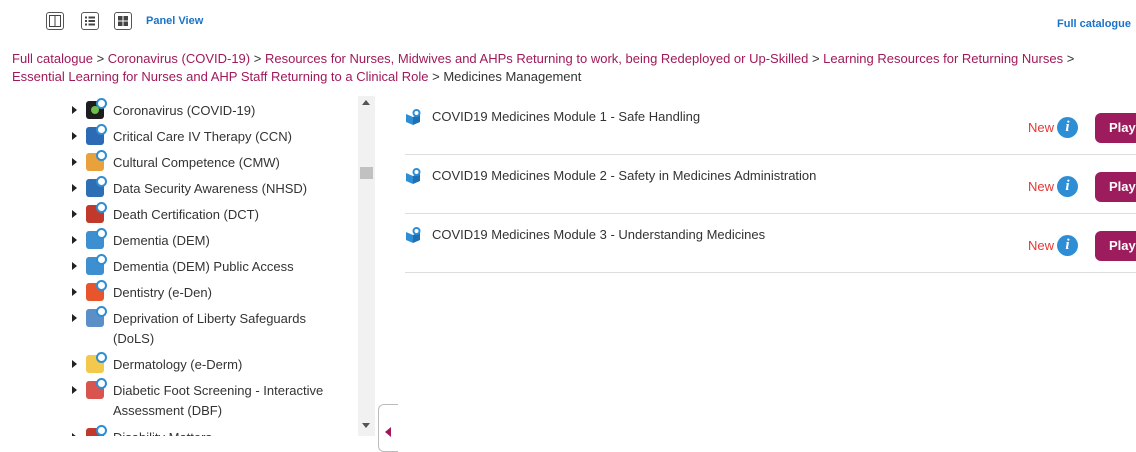 The image size is (1136, 452). What do you see at coordinates (210, 188) in the screenshot?
I see `tree-item-label: Data Security Awareness (NHSD)` at bounding box center [210, 188].